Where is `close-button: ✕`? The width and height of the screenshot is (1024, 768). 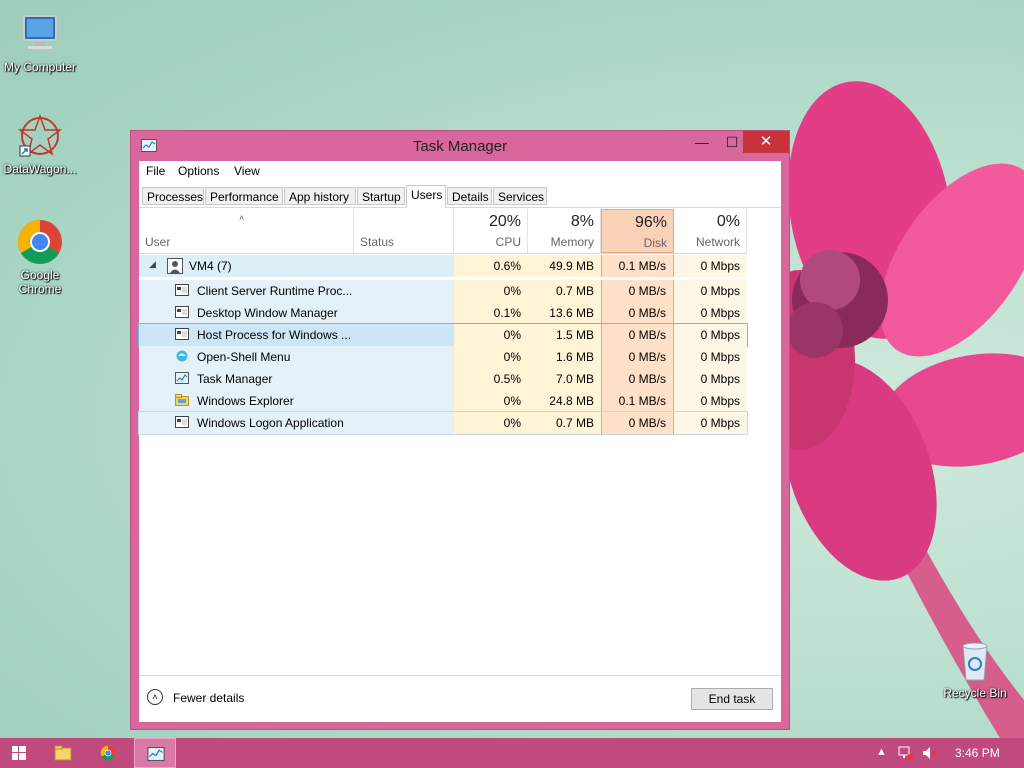
close-button: ✕ is located at coordinates (766, 142).